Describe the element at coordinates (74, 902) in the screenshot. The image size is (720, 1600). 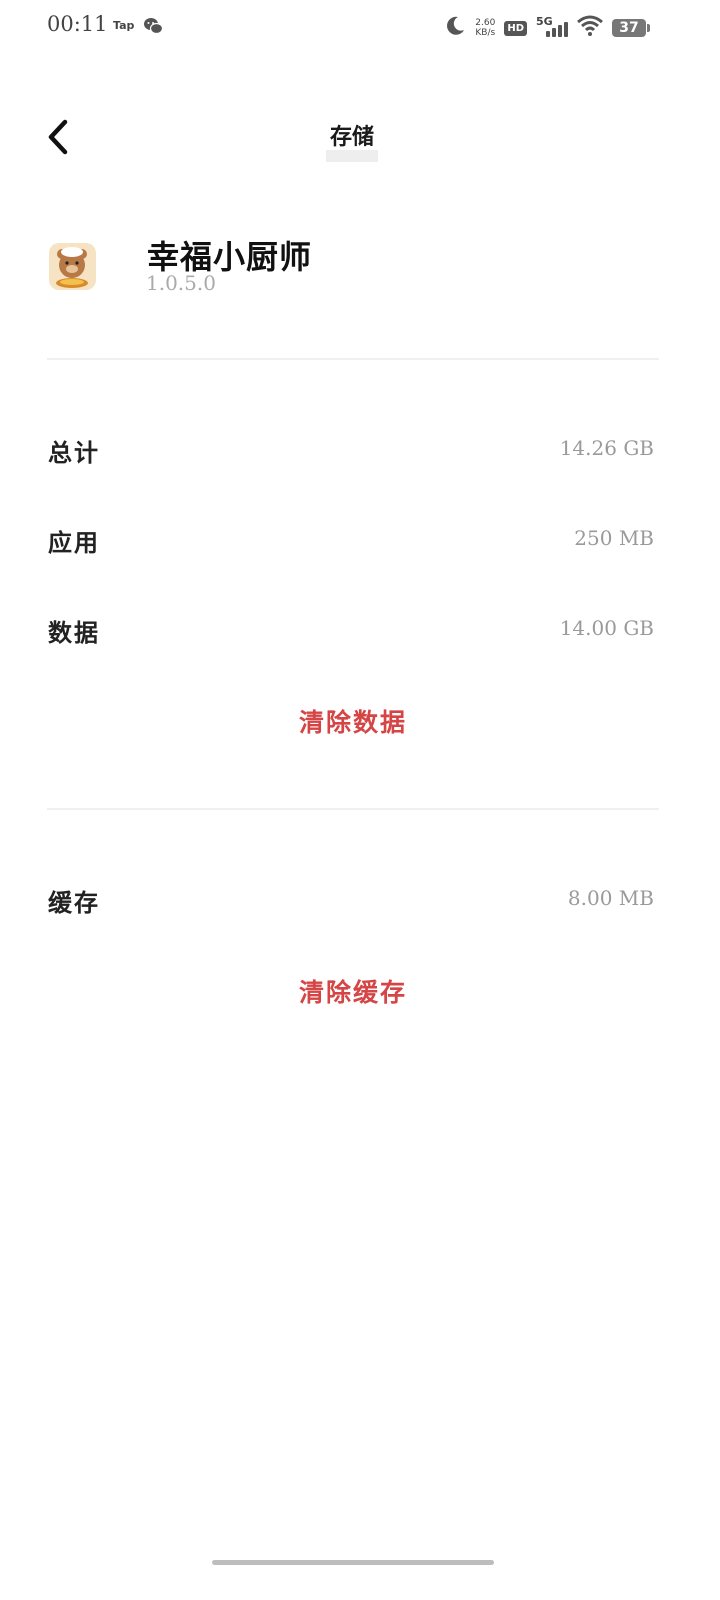
I see `row-label-cache: 缓存` at that location.